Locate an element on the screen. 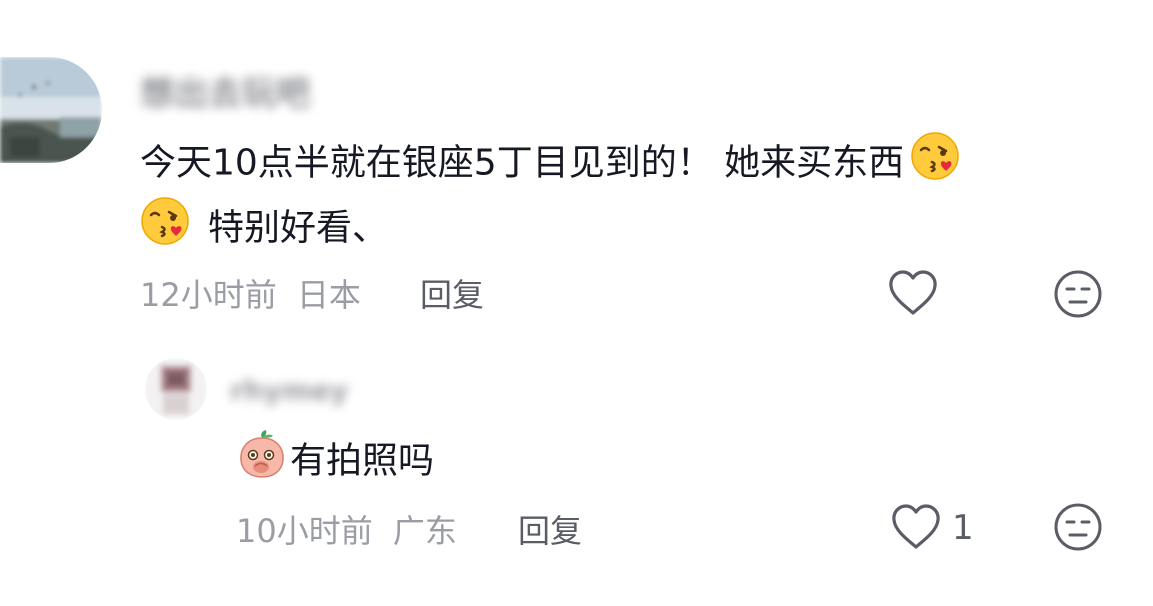 This screenshot has height=606, width=1153. reply-location: 广东 is located at coordinates (424, 531).